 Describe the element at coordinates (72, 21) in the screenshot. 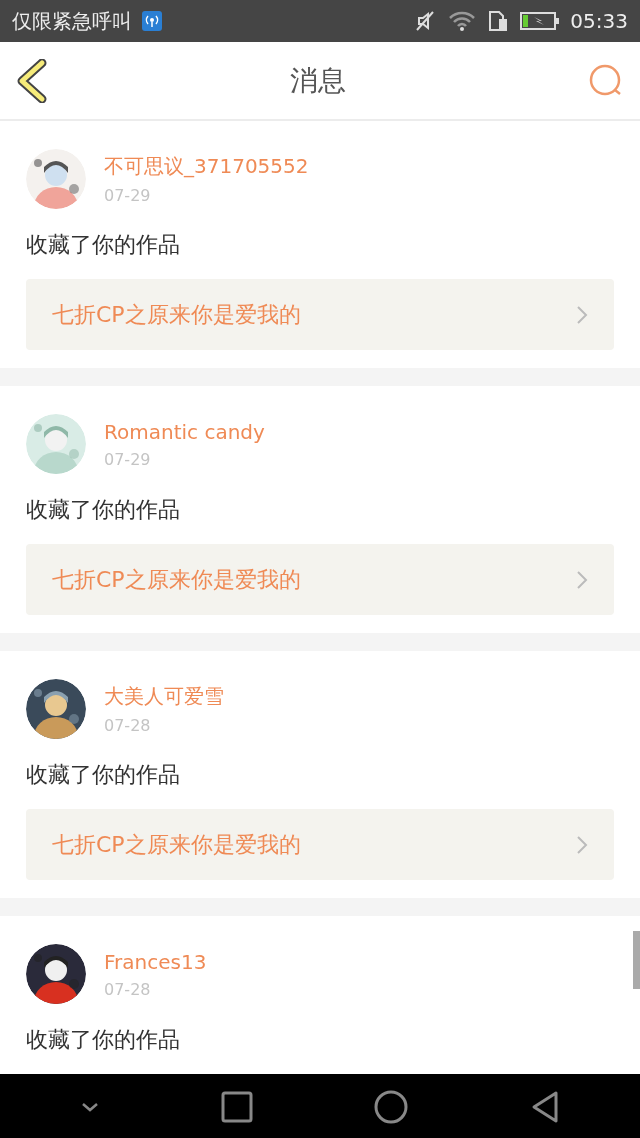

I see `status-text: 仅限紧急呼叫` at that location.